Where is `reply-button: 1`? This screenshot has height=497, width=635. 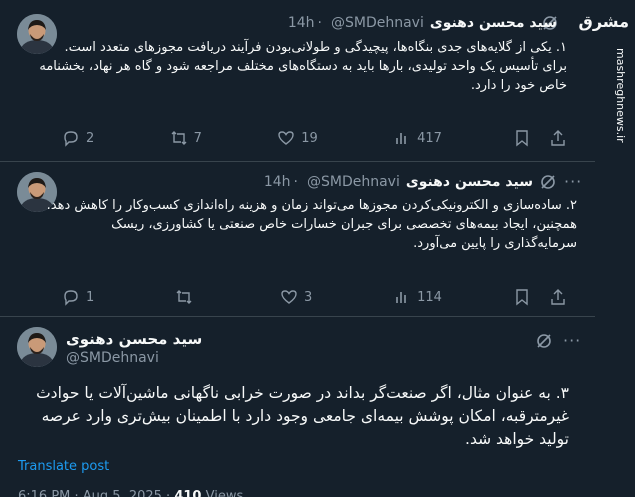 reply-button: 1 is located at coordinates (78, 297).